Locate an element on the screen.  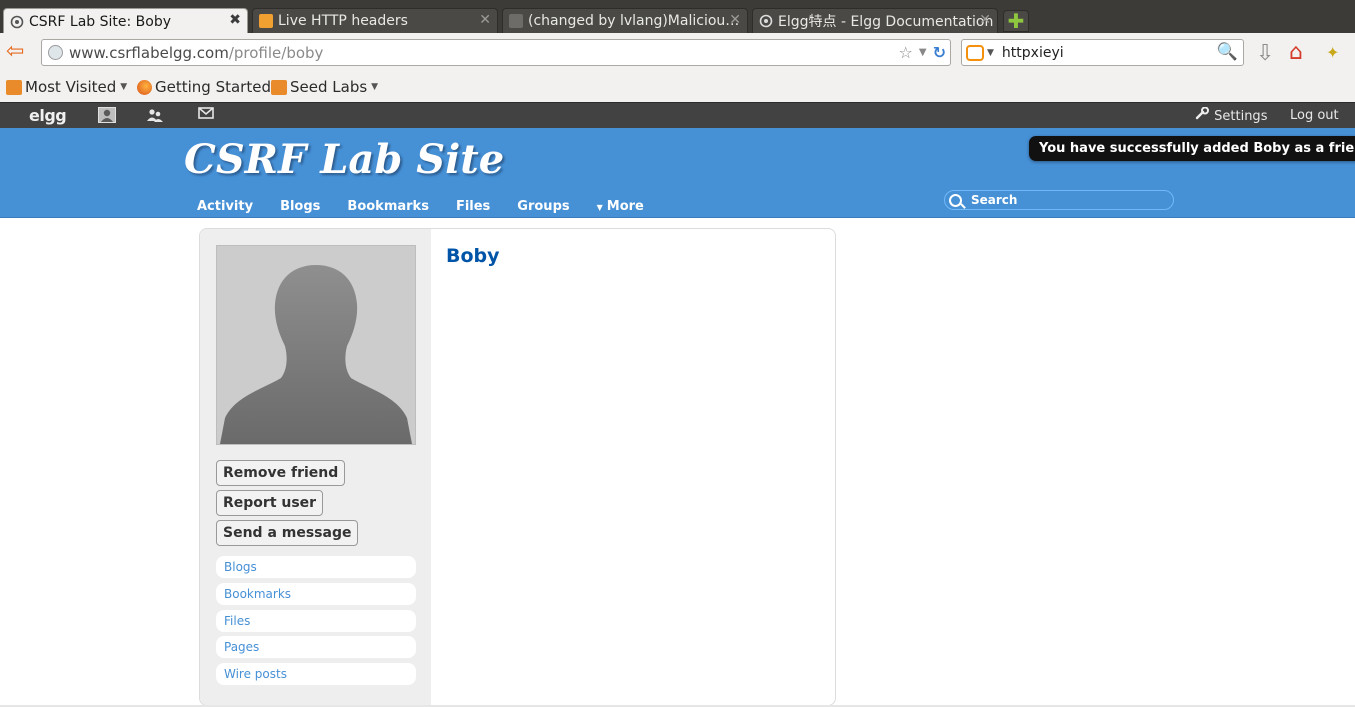
tab-elgg-documentation: Elgg特点 - Elgg Documentation ✕ is located at coordinates (875, 20).